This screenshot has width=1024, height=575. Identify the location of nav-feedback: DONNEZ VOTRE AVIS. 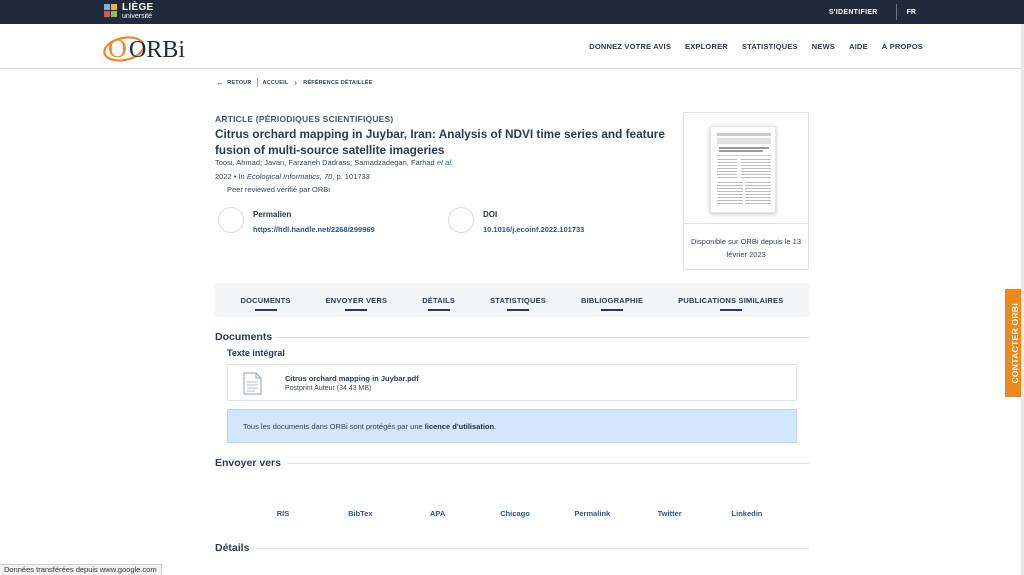
(630, 46).